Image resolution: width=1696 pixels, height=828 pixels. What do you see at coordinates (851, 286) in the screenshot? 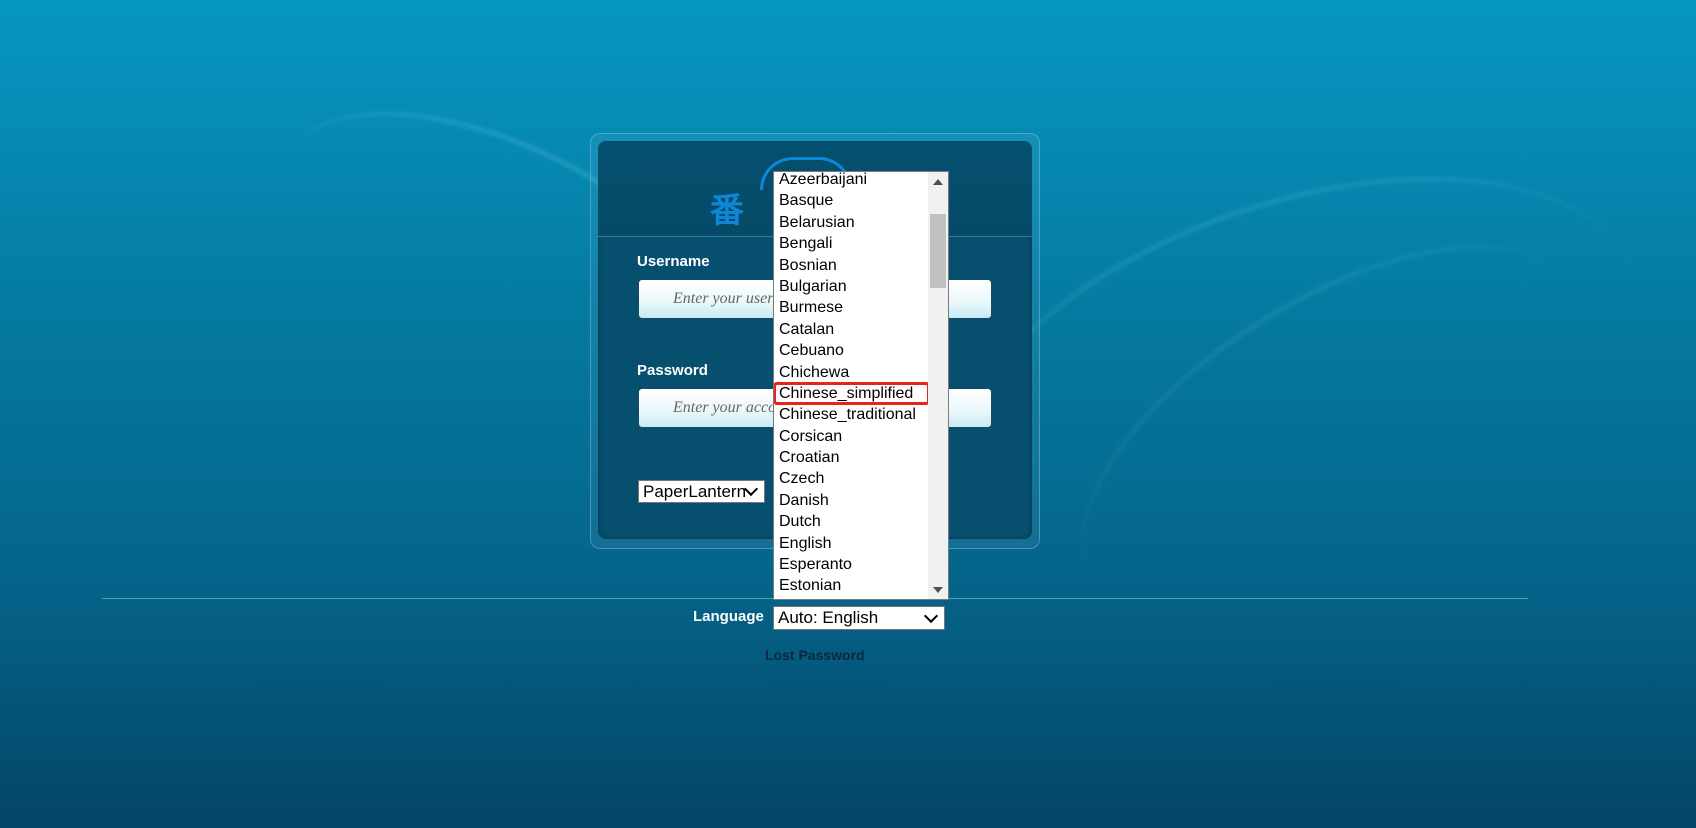
I see `language-option: Bulgarian` at bounding box center [851, 286].